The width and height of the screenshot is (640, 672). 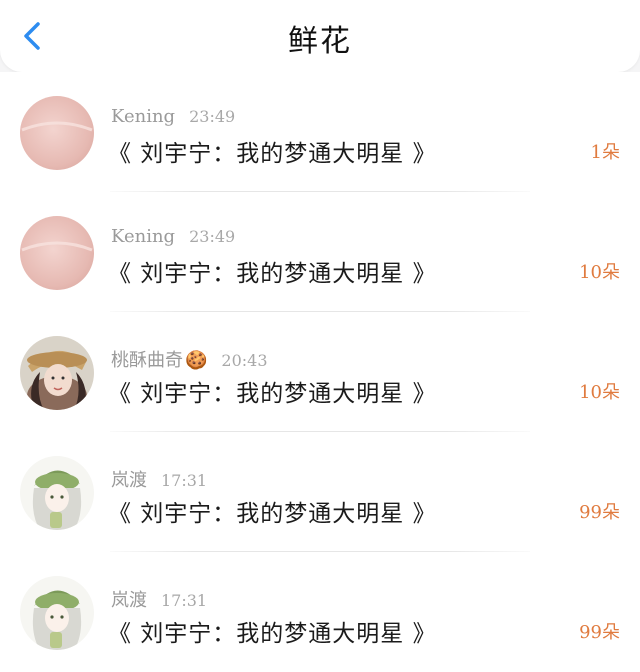 I want to click on item-meta: 桃酥曲奇 🍪 20:43, so click(x=189, y=359).